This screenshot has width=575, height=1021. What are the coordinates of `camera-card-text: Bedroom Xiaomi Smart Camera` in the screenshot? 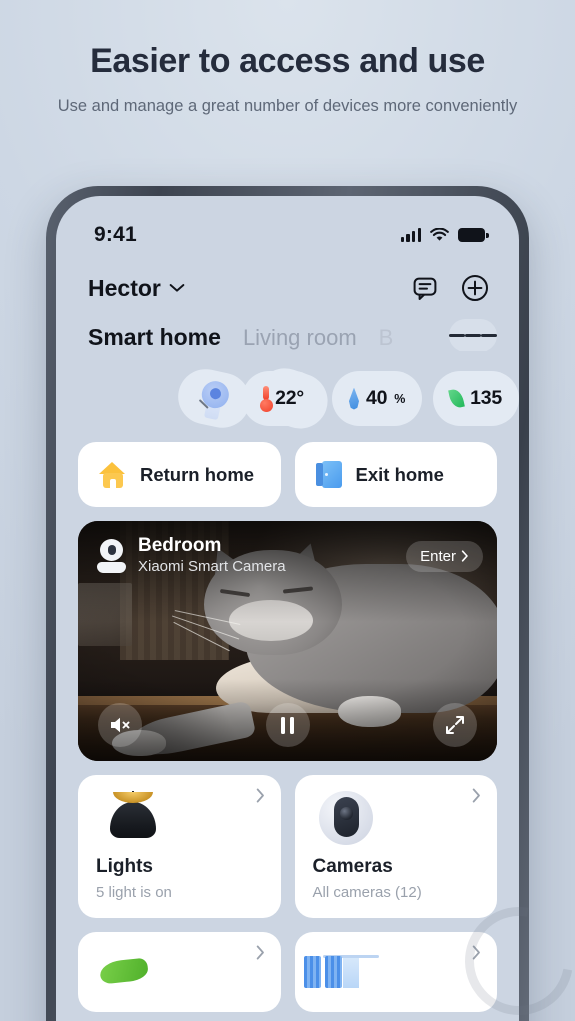 It's located at (212, 556).